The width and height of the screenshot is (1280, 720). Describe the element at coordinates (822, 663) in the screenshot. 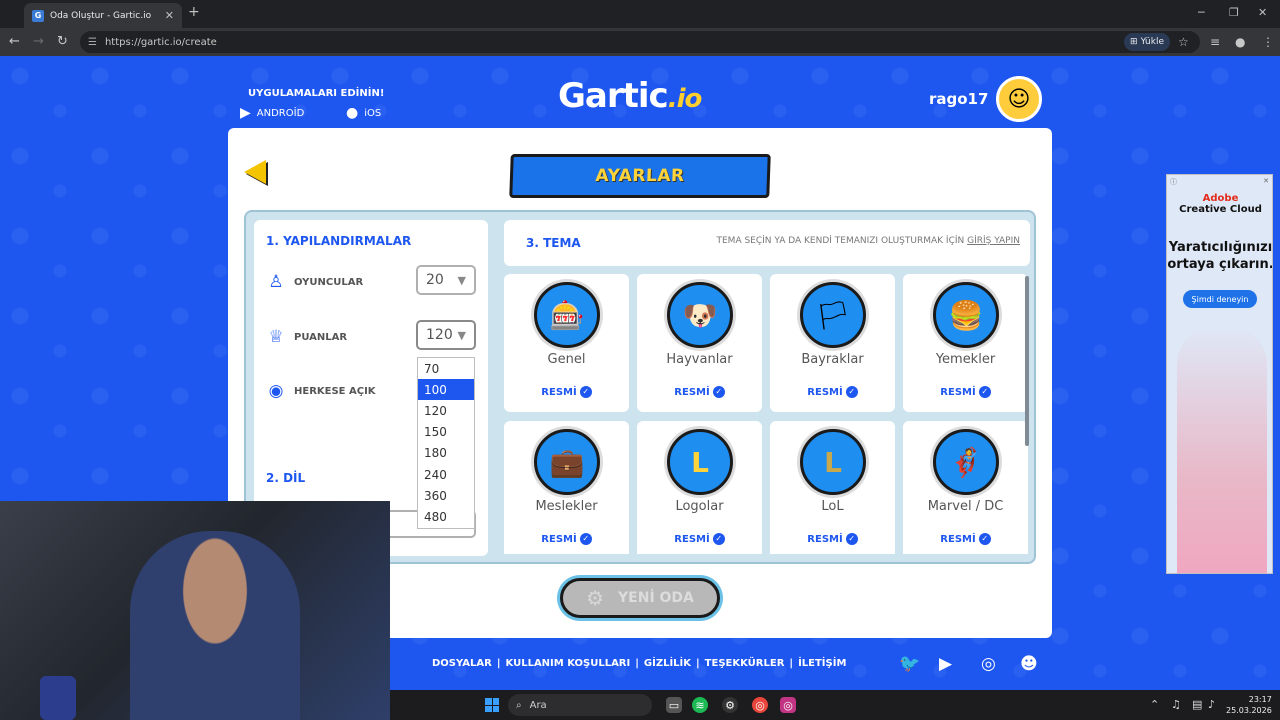

I see `footer-link-contact: İLETİŞİM` at that location.